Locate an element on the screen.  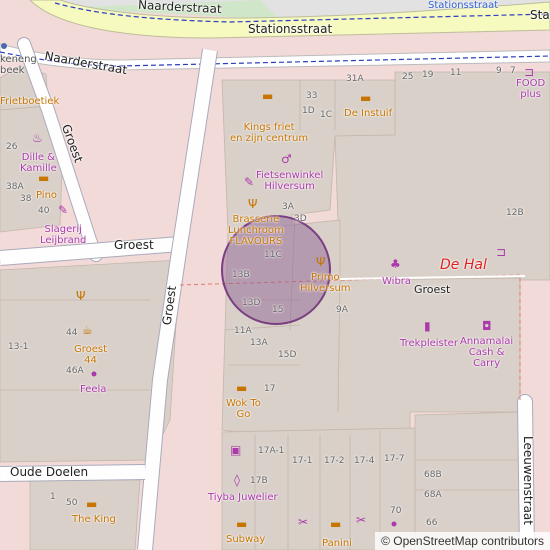
poi-label-primo: Primo Hilversum is located at coordinates (325, 283).